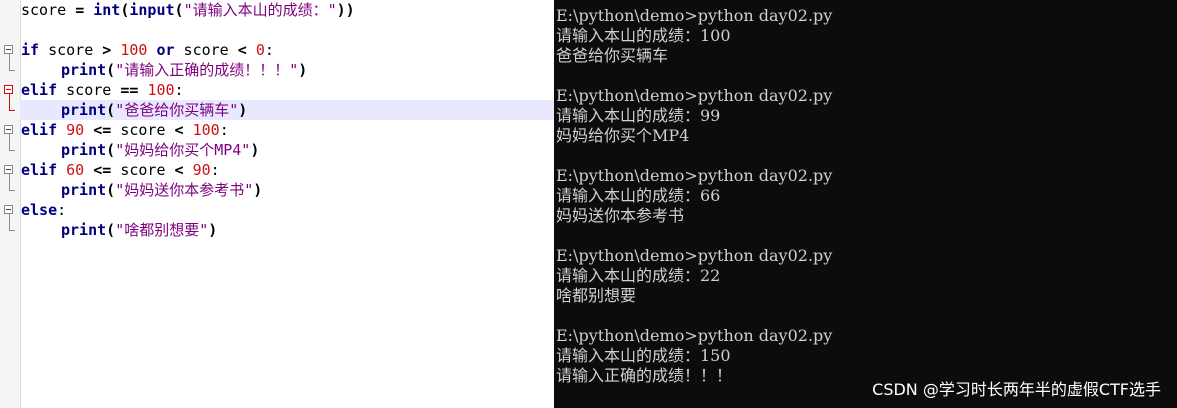 The height and width of the screenshot is (408, 1177). What do you see at coordinates (643, 355) in the screenshot?
I see `terminal-line: 请输入本山的成绩：150` at bounding box center [643, 355].